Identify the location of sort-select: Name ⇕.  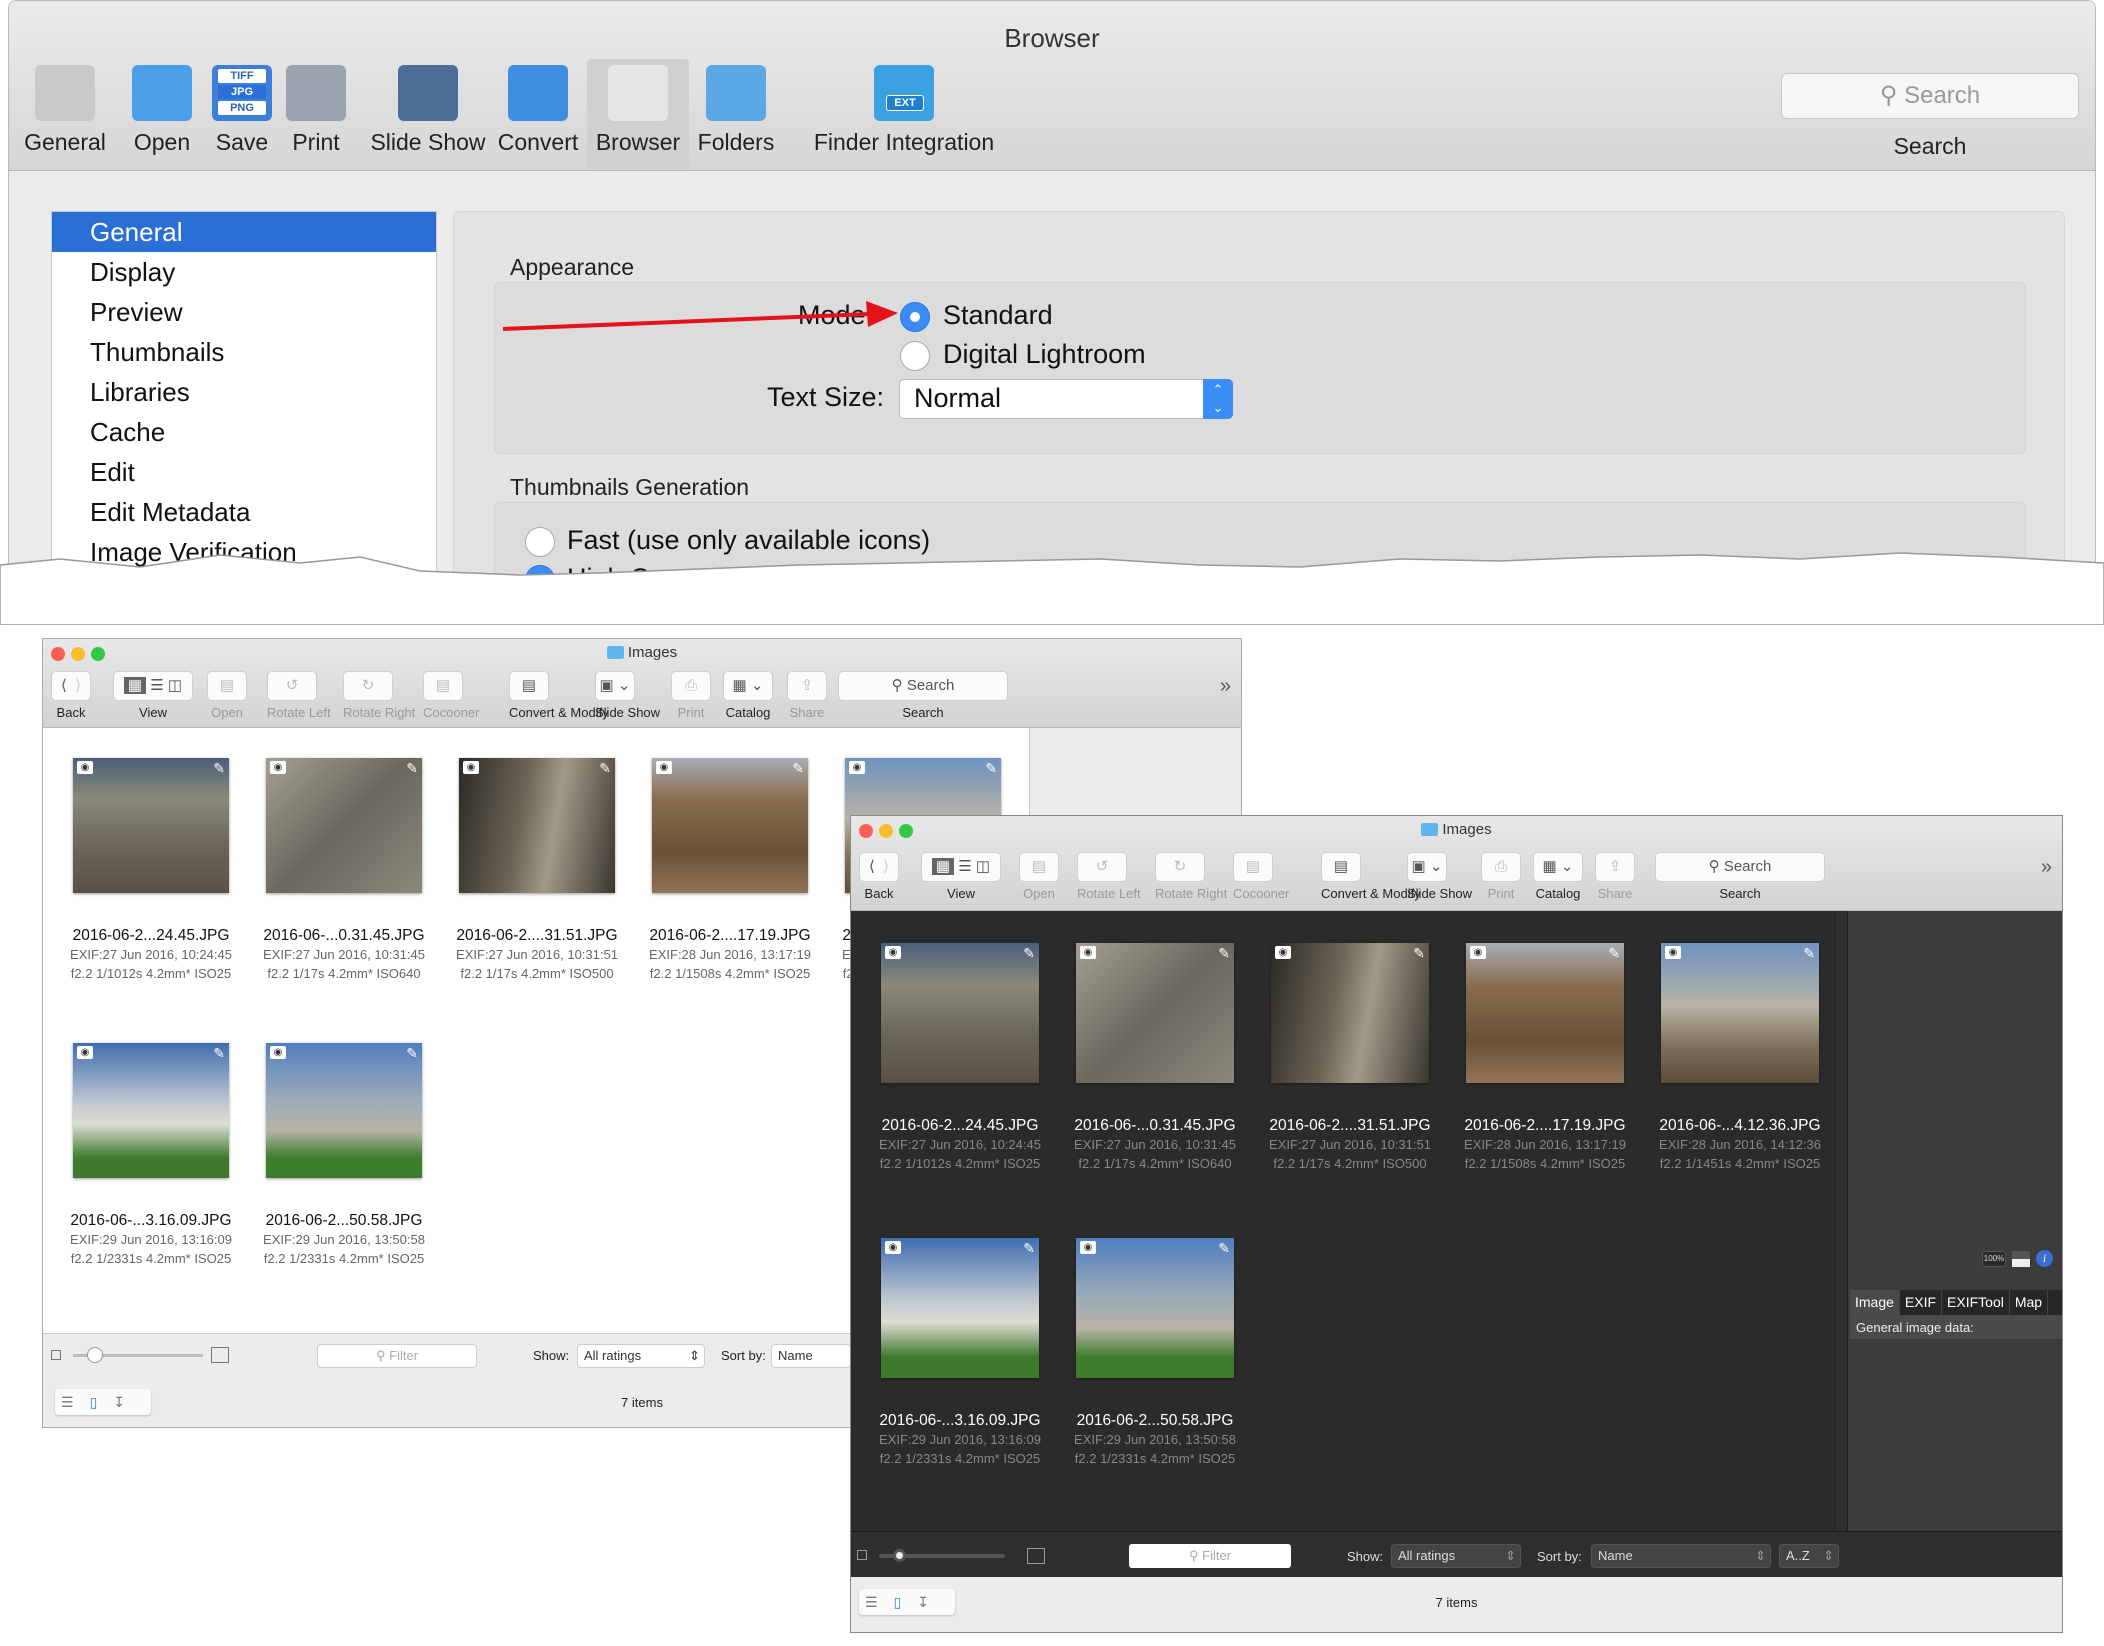
(1681, 1556).